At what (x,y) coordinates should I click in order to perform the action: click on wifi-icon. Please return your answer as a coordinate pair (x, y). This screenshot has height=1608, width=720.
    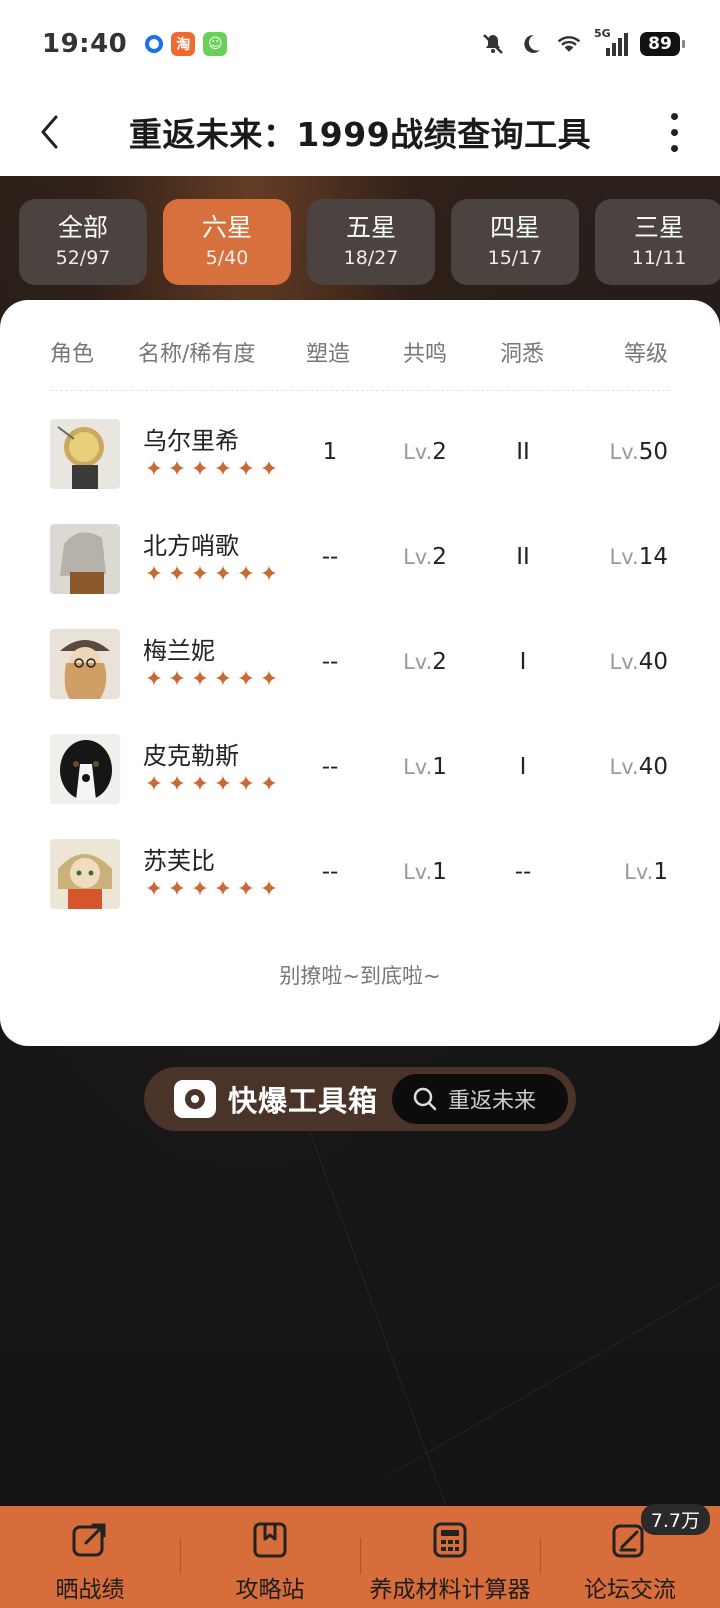
    Looking at the image, I should click on (569, 44).